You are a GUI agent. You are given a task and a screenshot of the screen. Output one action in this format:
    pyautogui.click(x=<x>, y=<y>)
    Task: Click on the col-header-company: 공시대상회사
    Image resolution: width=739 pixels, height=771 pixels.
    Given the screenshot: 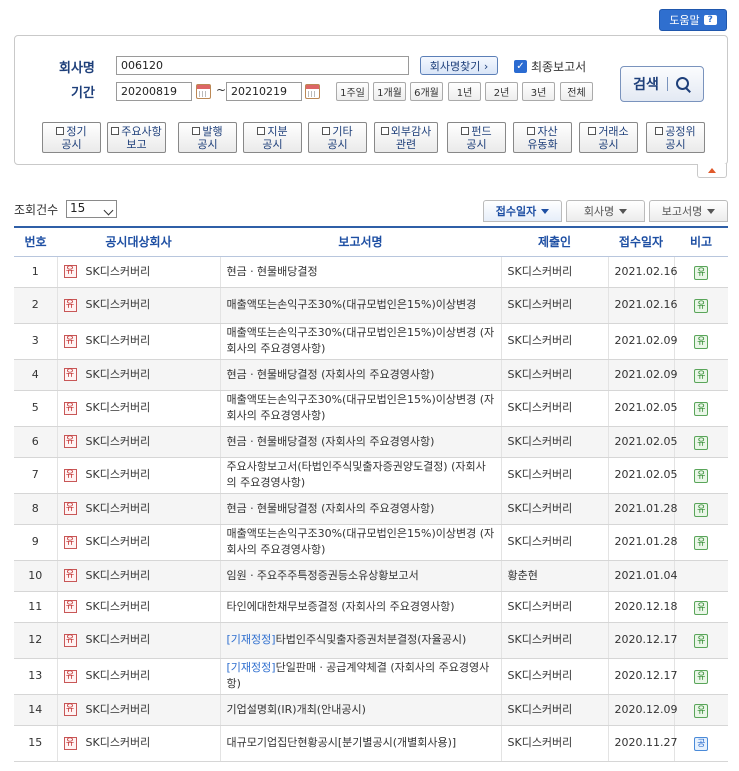 What is the action you would take?
    pyautogui.click(x=138, y=241)
    